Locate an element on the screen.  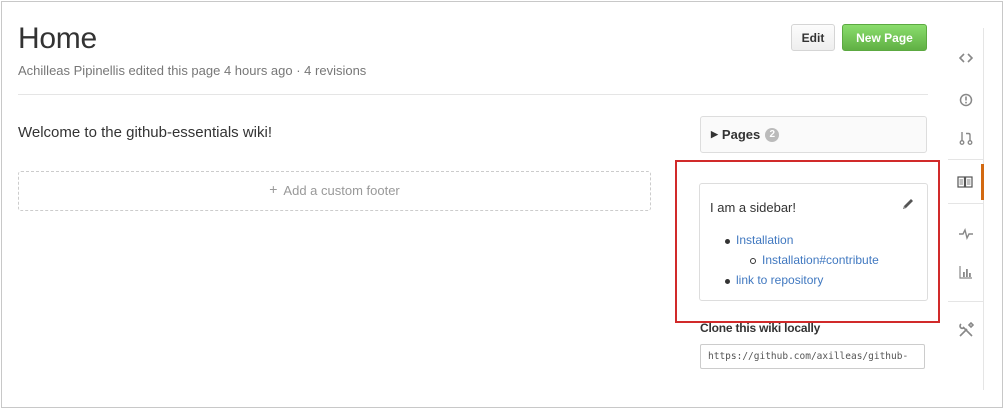
header-divider is located at coordinates (473, 94).